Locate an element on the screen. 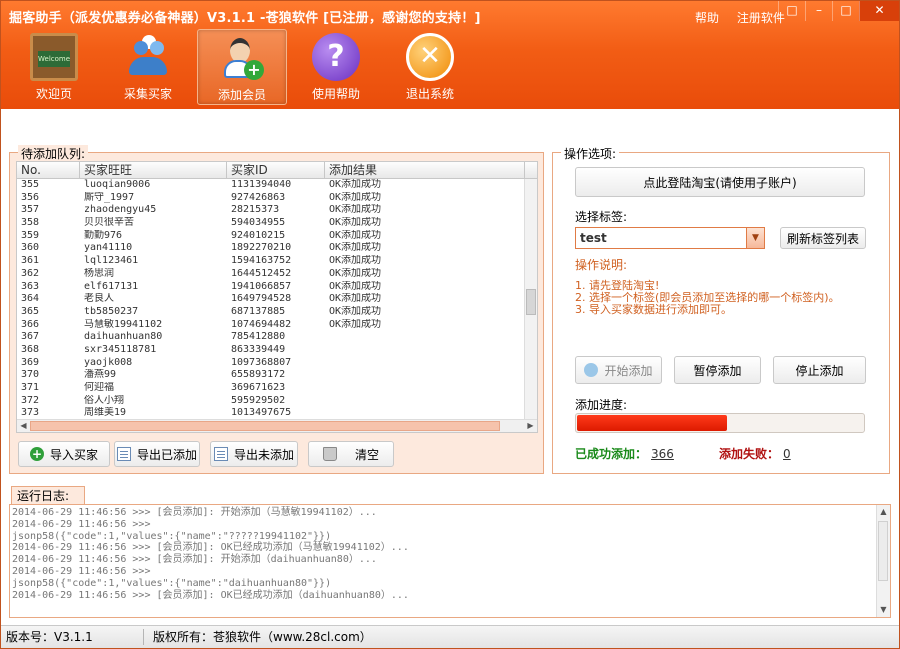 The width and height of the screenshot is (900, 649). table-cell: 372 is located at coordinates (30, 400).